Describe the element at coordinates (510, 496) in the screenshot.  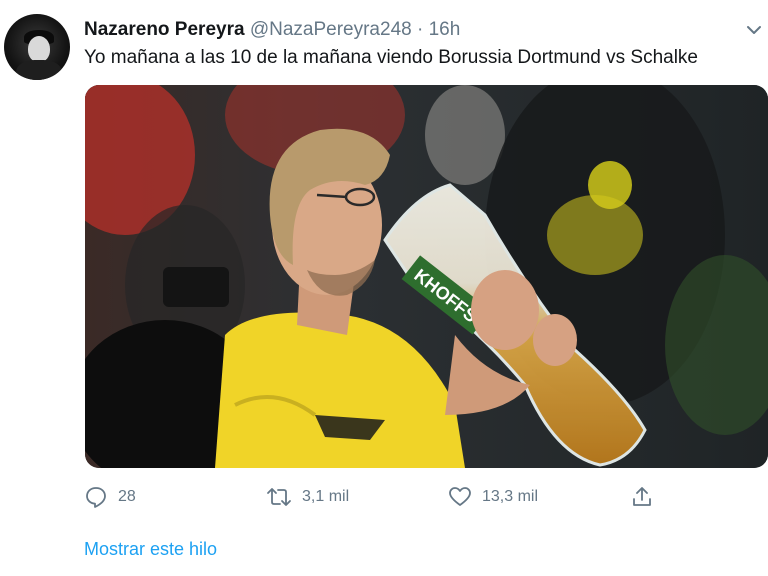
I see `like-count: 13,3 mil` at that location.